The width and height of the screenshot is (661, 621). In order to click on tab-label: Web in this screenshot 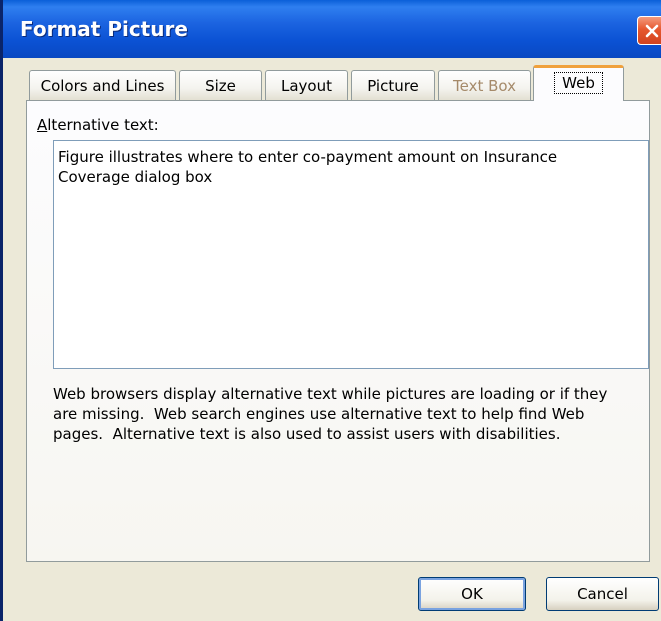, I will do `click(578, 83)`.